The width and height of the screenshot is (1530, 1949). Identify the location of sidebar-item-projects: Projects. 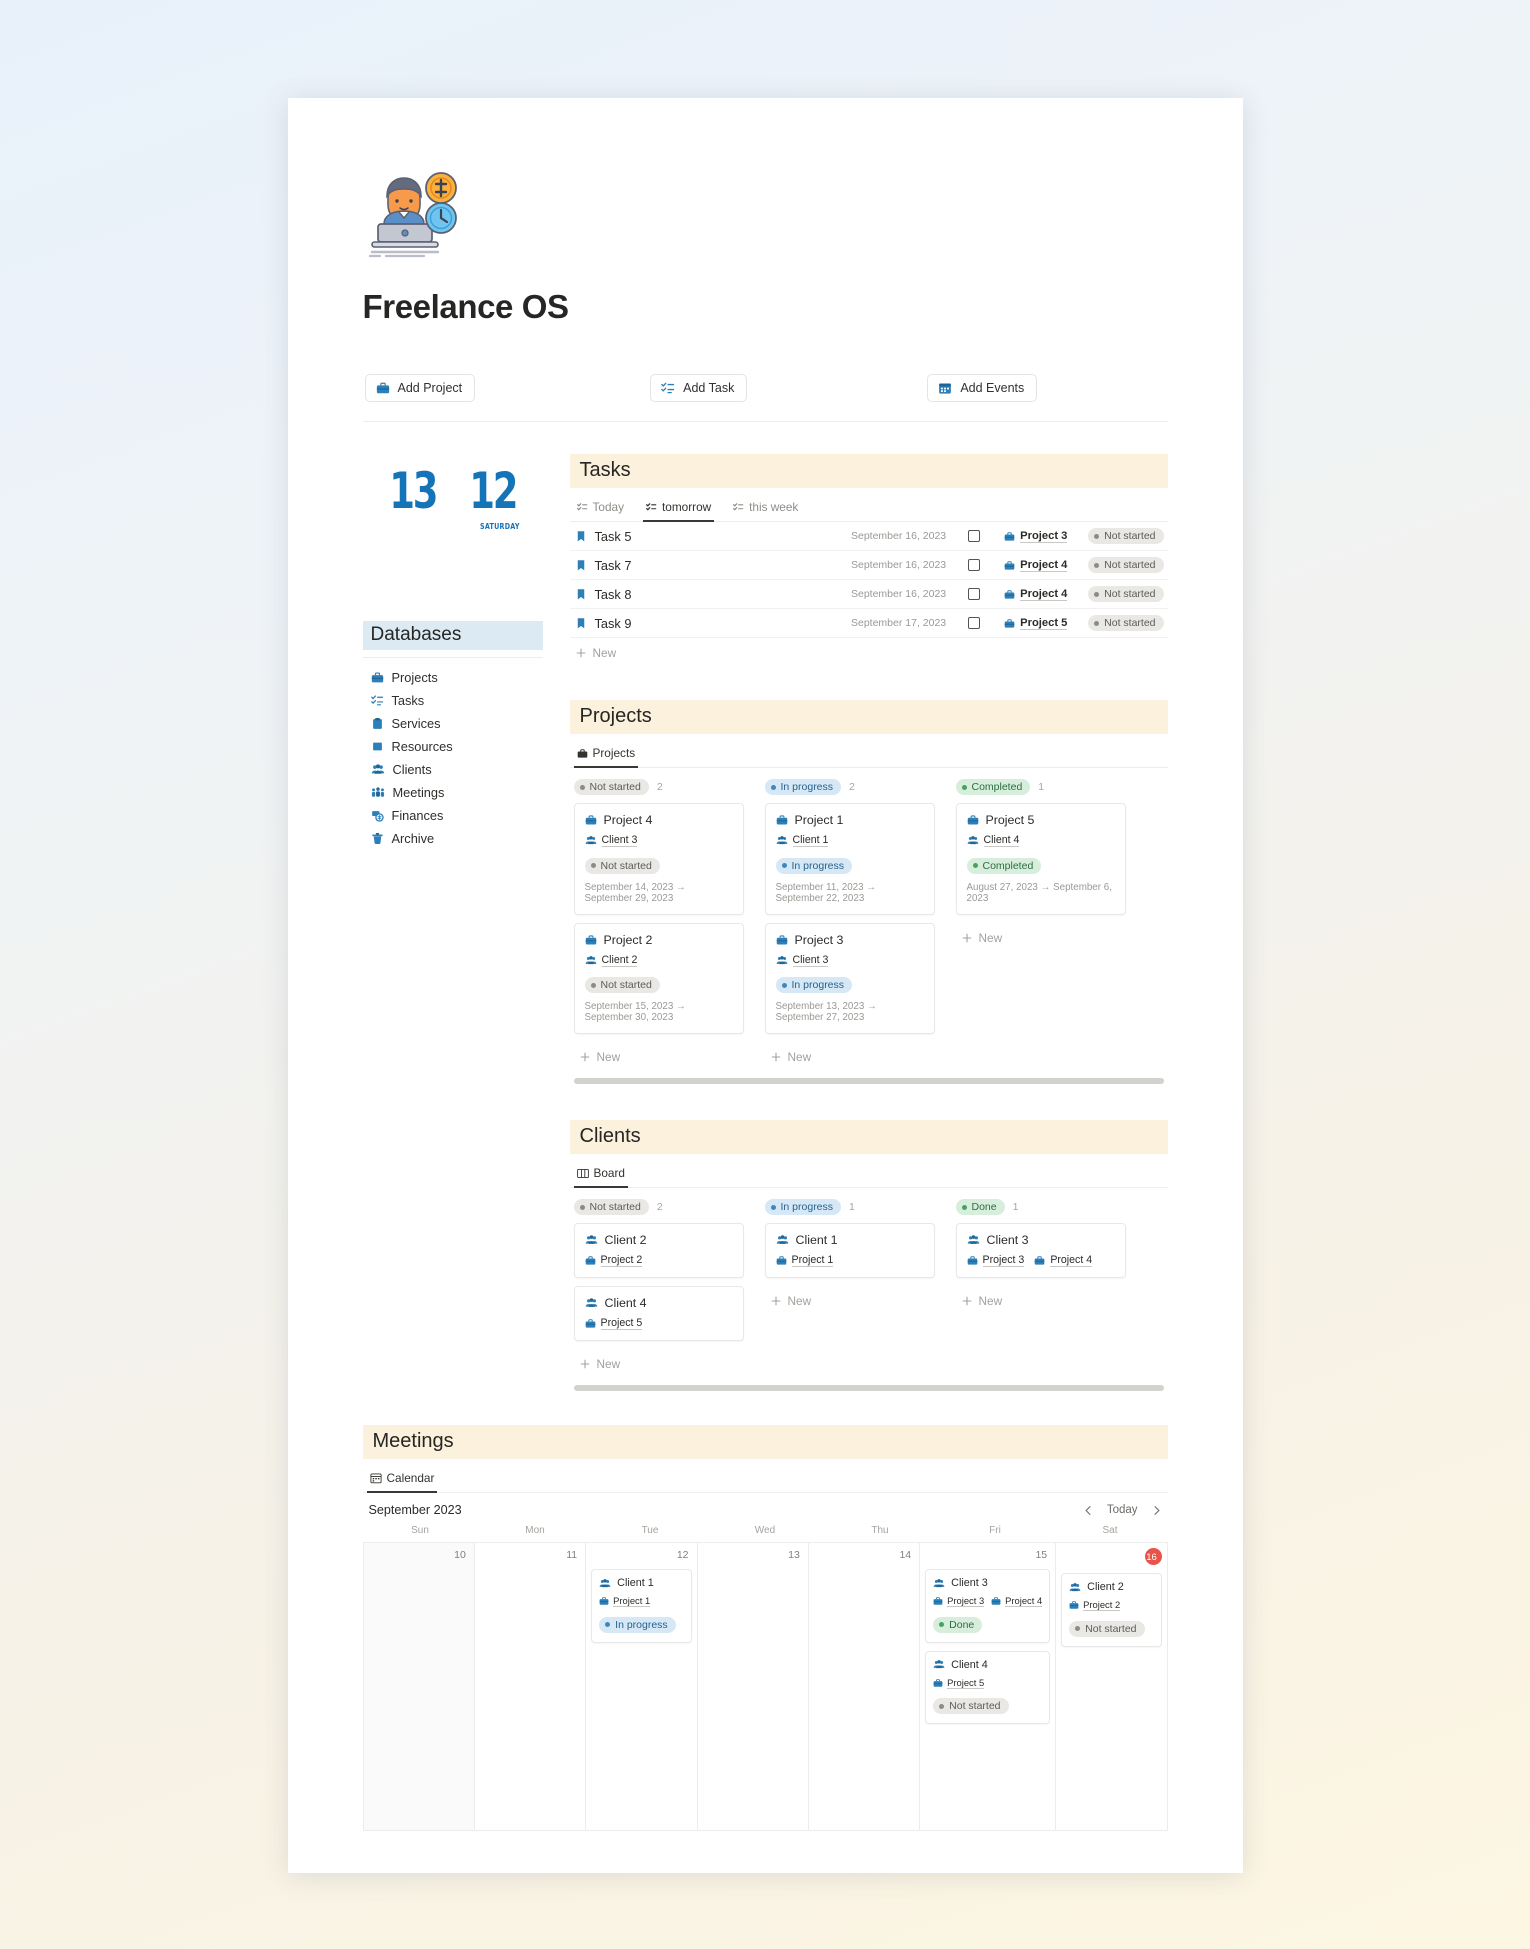
(453, 677).